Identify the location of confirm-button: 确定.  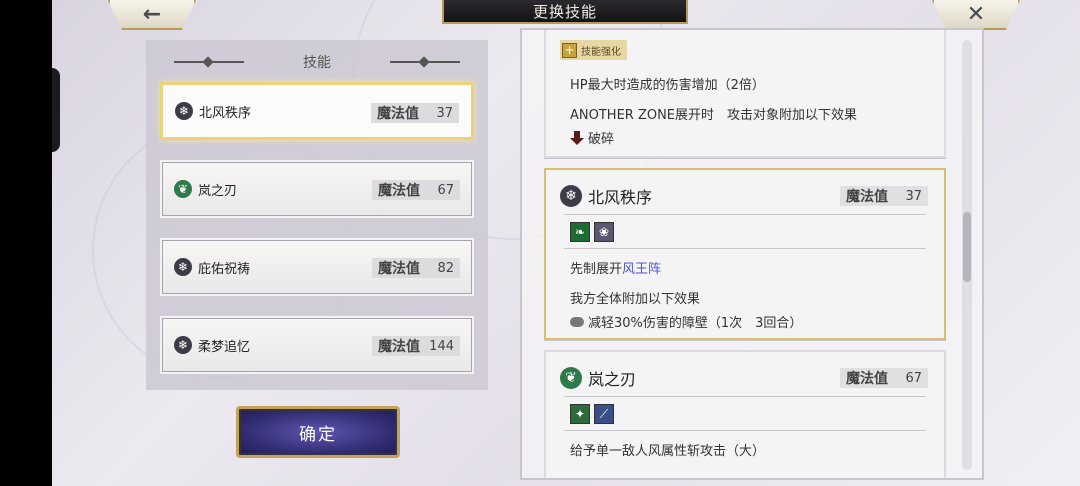
(318, 432).